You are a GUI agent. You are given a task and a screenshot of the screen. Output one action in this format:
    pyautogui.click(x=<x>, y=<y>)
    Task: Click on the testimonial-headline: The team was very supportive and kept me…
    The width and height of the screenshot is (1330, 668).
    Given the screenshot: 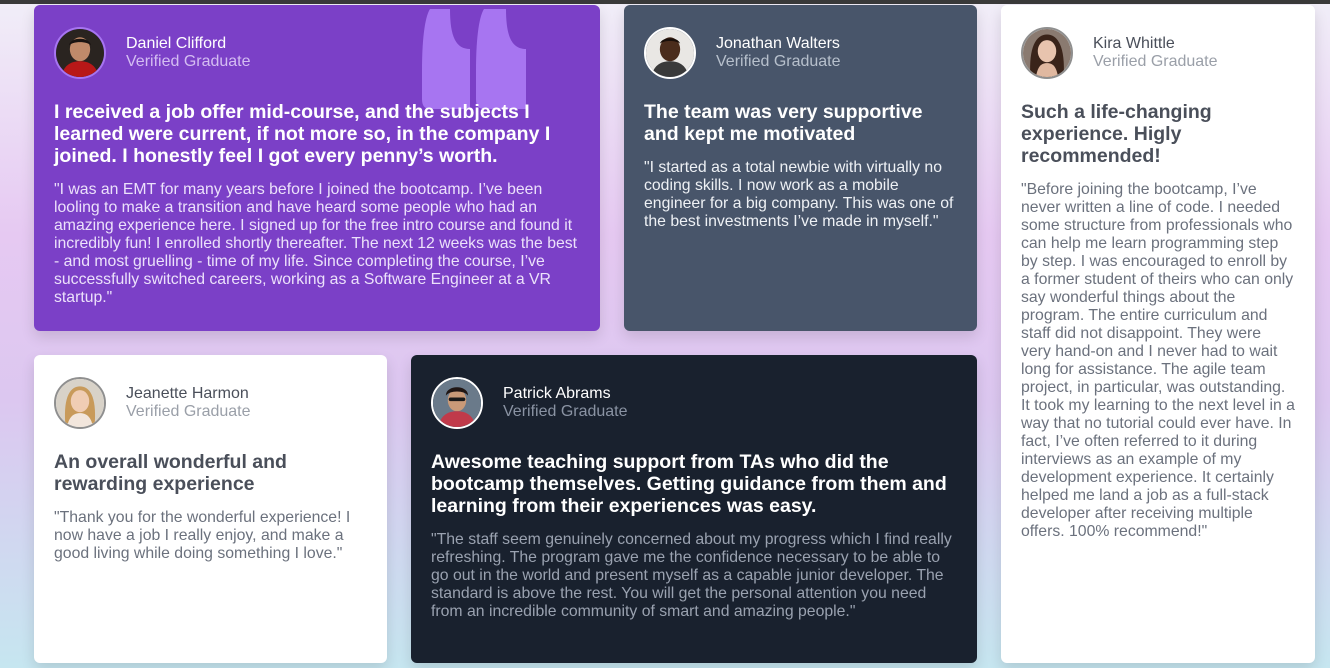 What is the action you would take?
    pyautogui.click(x=783, y=123)
    